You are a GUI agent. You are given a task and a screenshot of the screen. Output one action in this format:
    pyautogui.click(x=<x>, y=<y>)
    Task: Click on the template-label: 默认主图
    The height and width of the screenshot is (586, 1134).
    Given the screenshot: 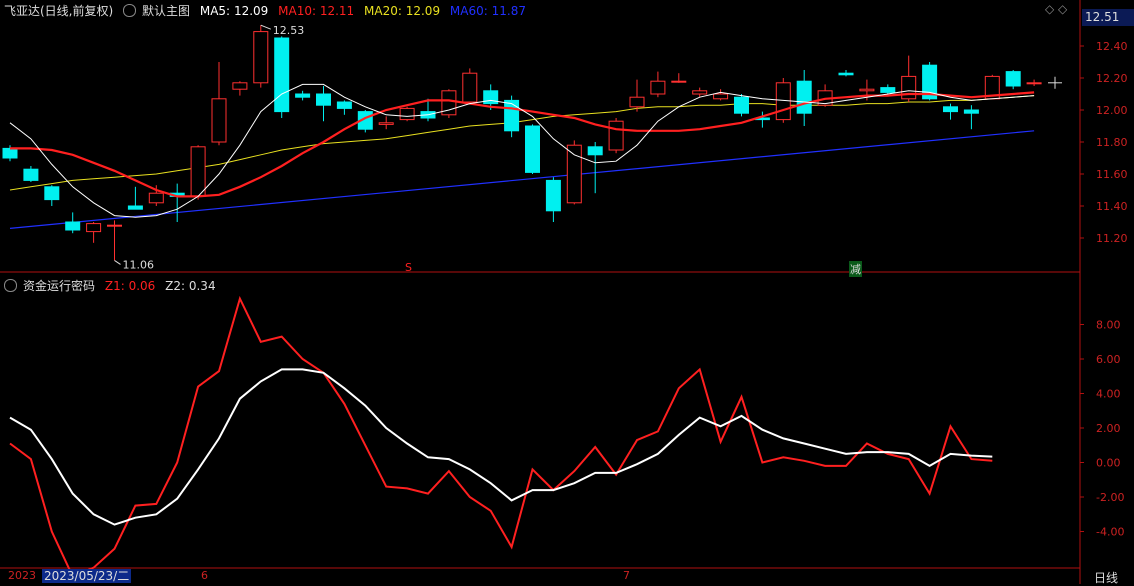 What is the action you would take?
    pyautogui.click(x=166, y=11)
    